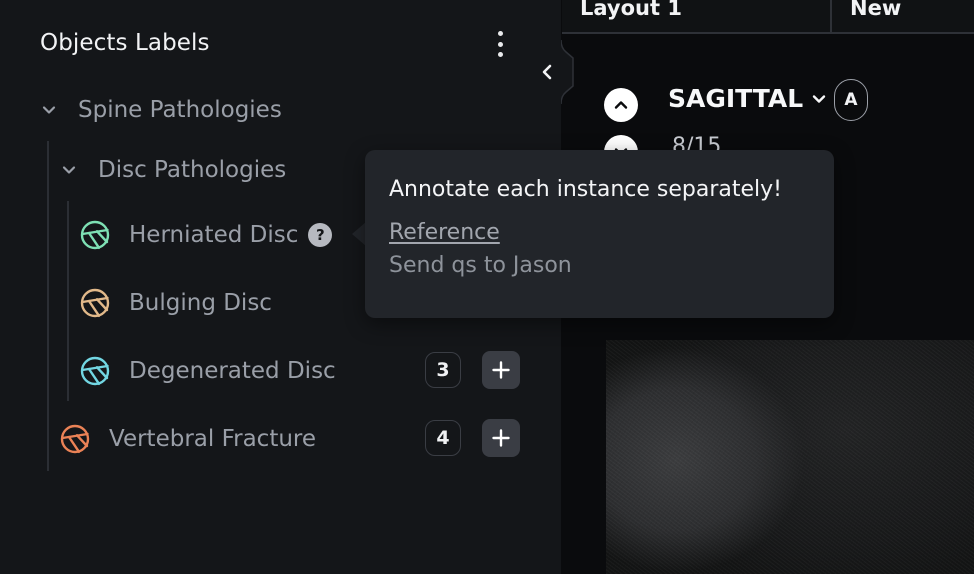 This screenshot has width=974, height=574. Describe the element at coordinates (547, 72) in the screenshot. I see `chevron-left-icon` at that location.